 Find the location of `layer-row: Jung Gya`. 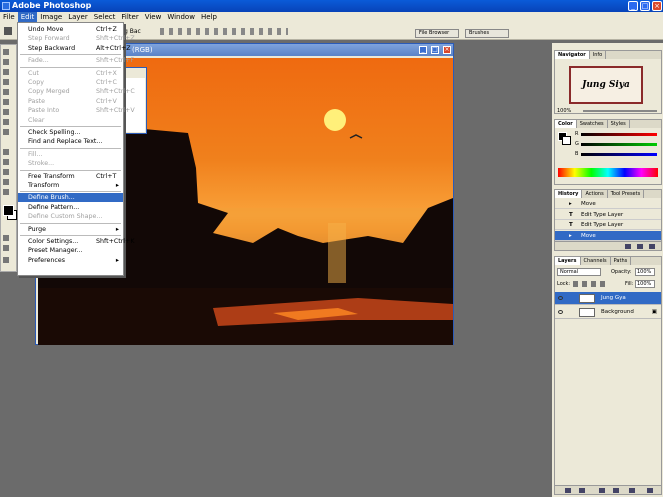

layer-row: Jung Gya is located at coordinates (608, 298).